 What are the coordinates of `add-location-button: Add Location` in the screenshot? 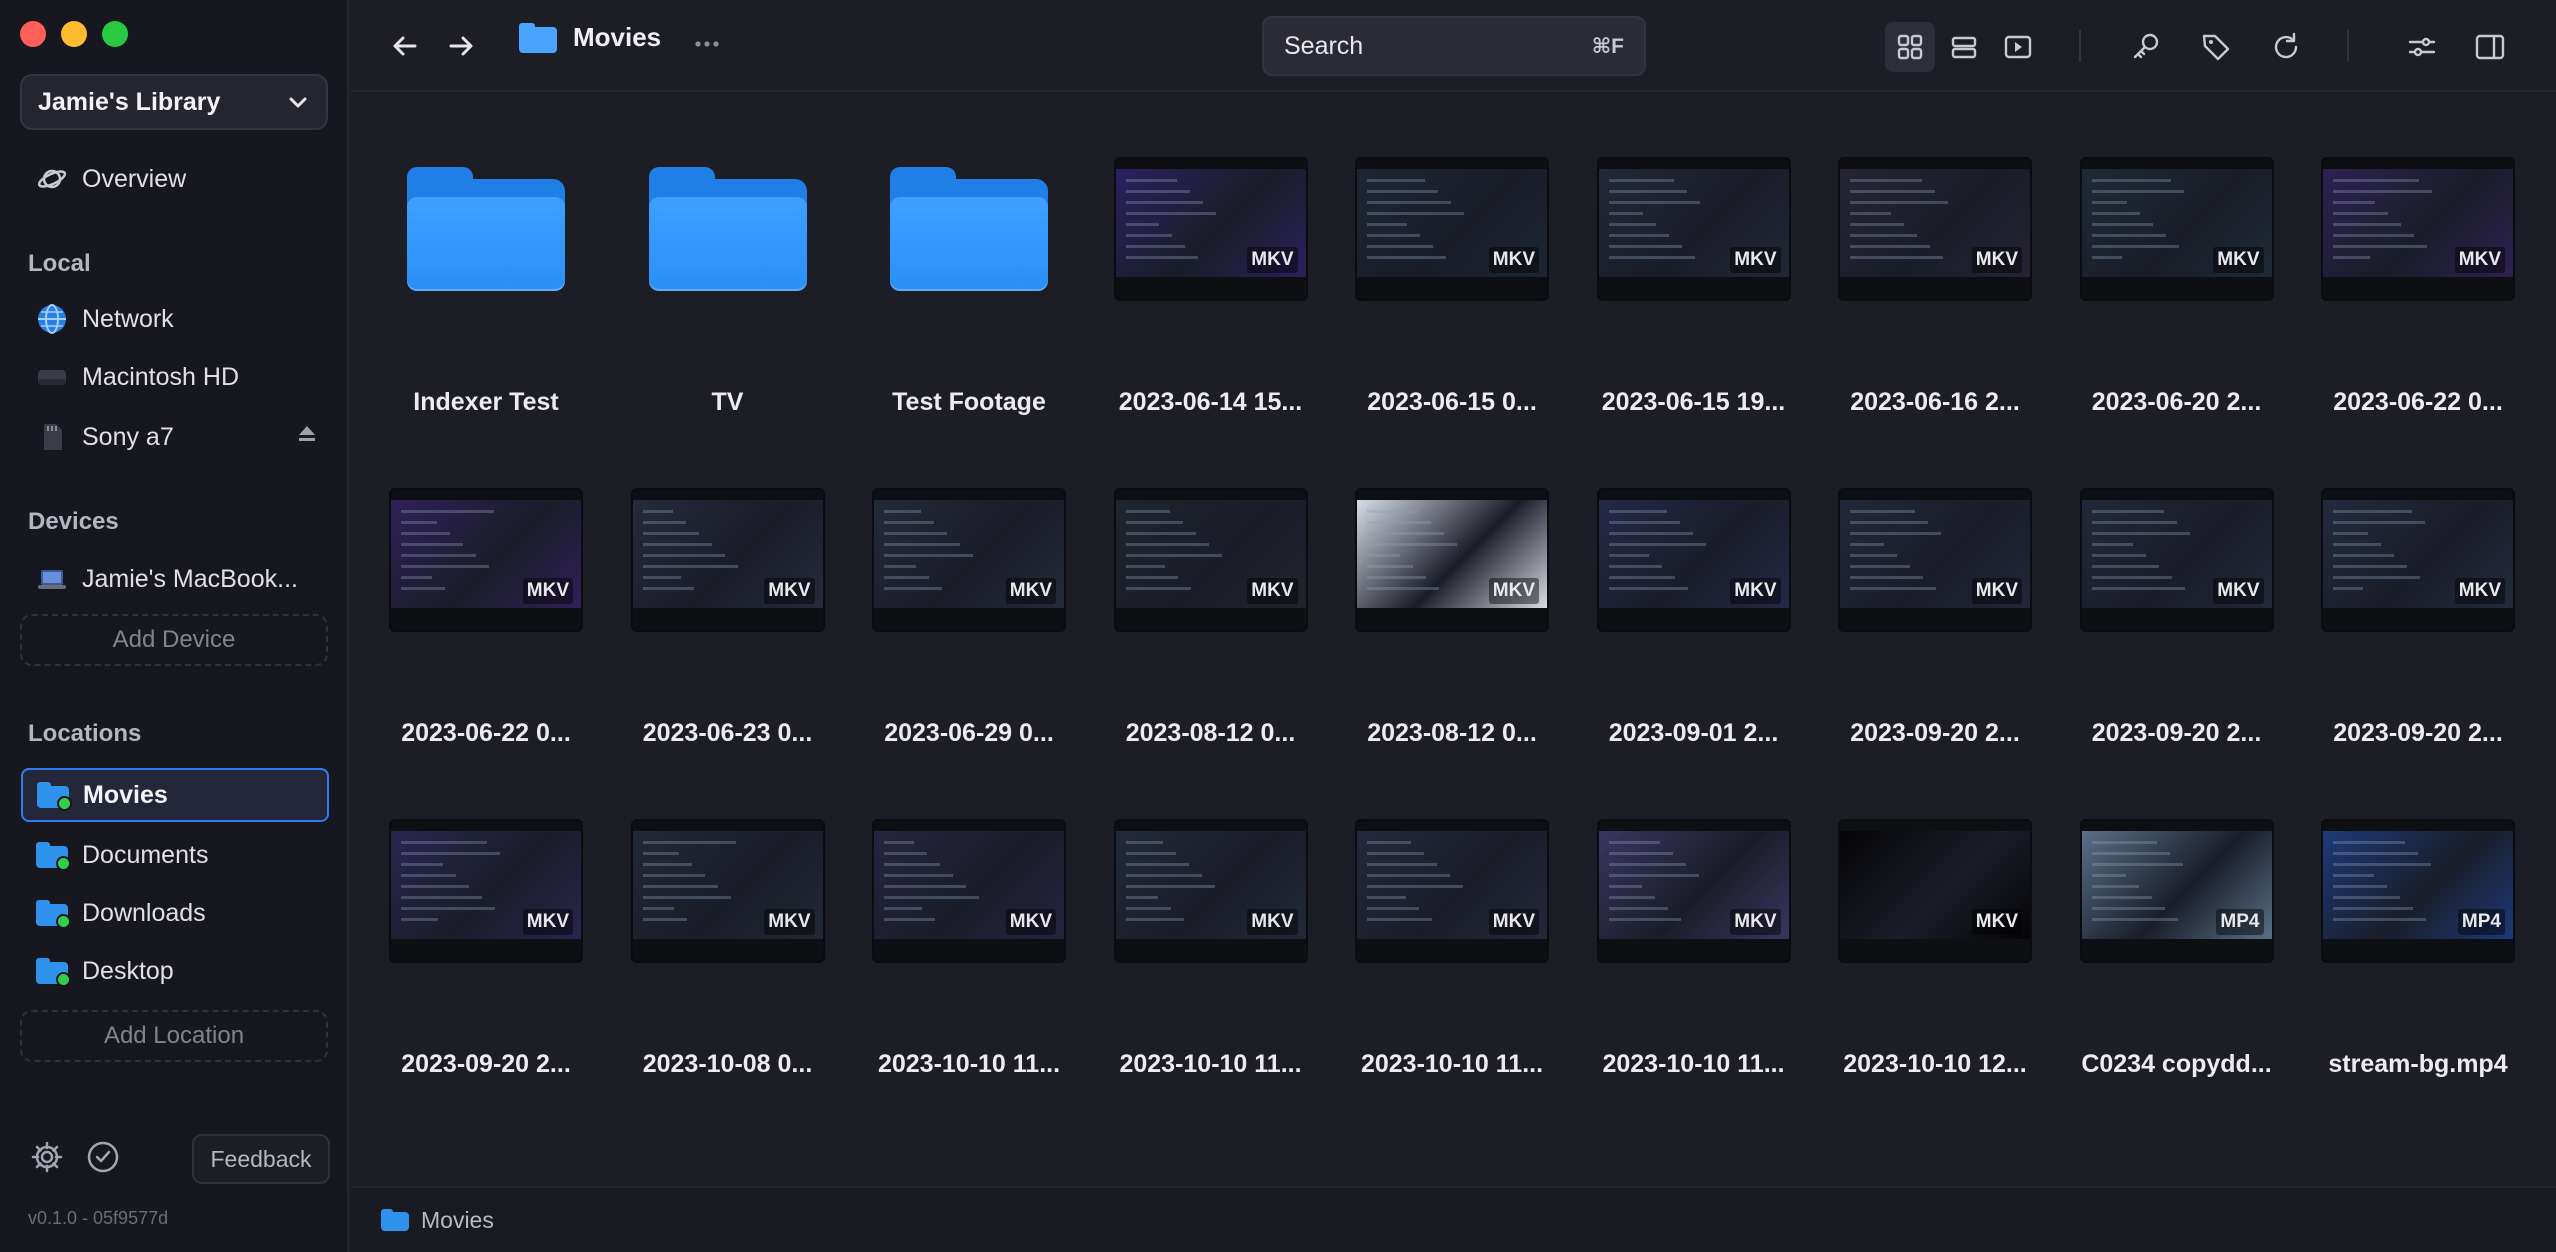 It's located at (174, 1036).